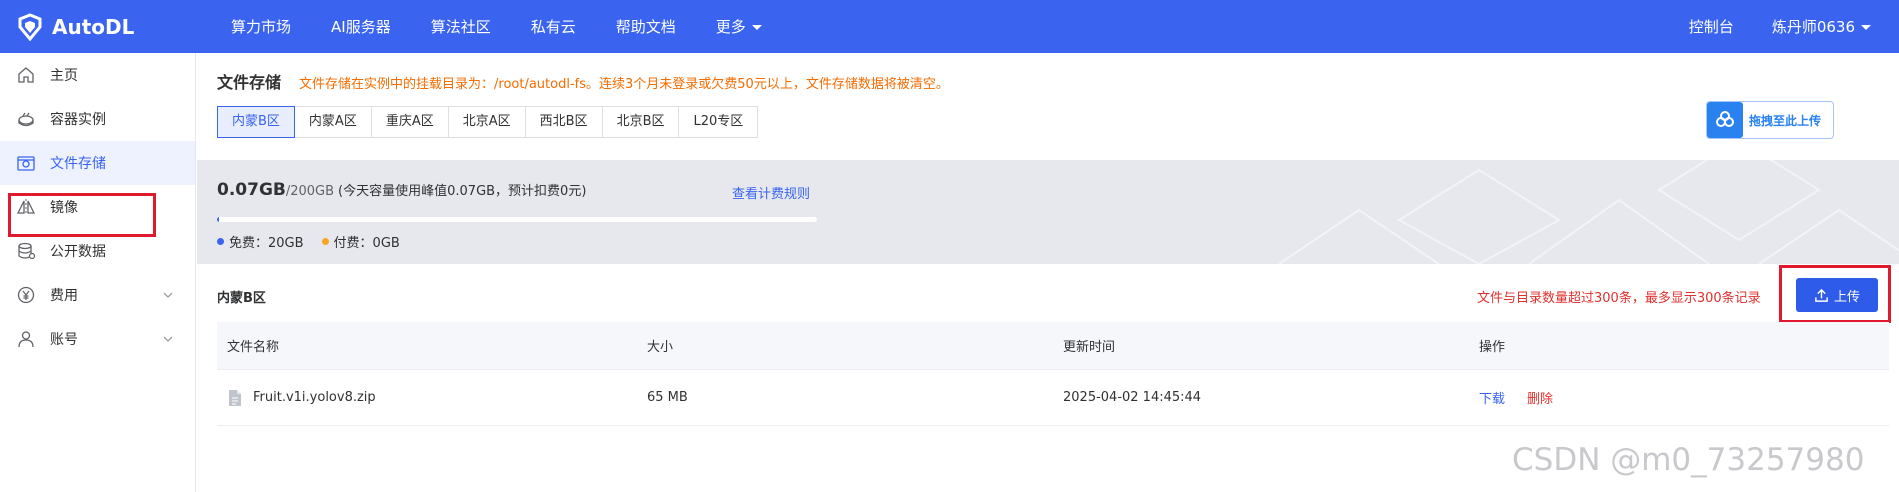 The width and height of the screenshot is (1899, 492). Describe the element at coordinates (646, 26) in the screenshot. I see `nav-help-docs: 帮助文档` at that location.